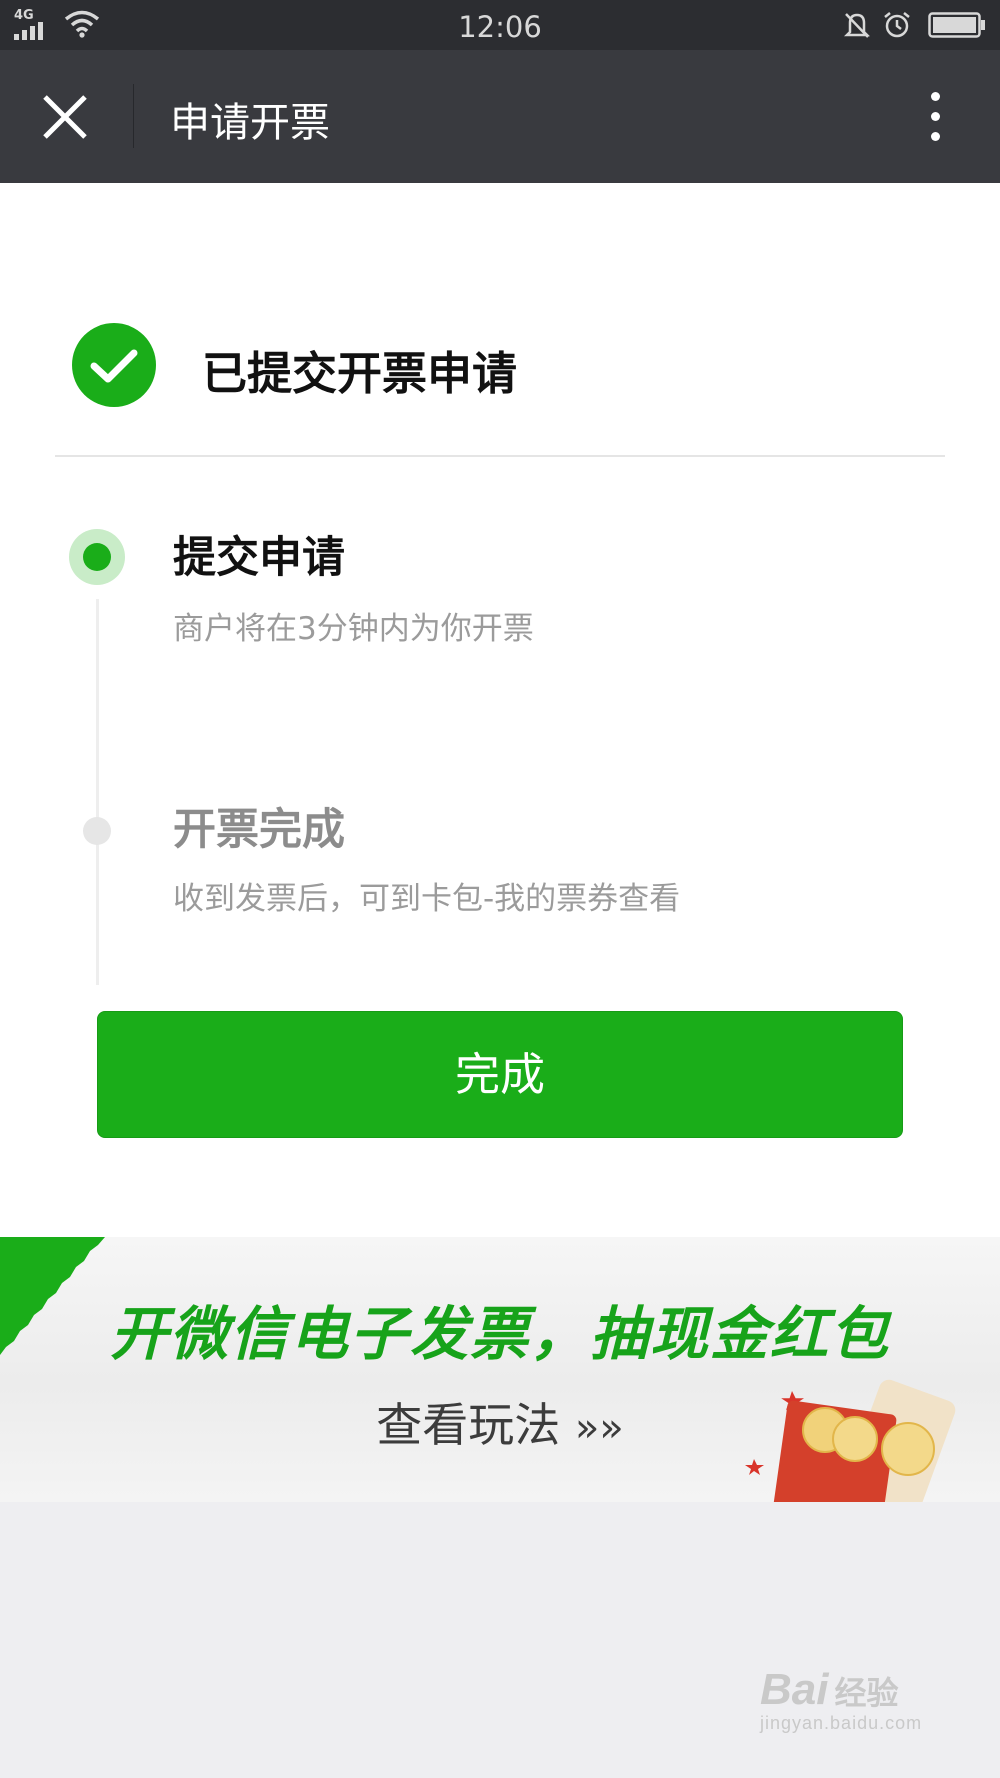 This screenshot has height=1778, width=1000. I want to click on baidu-jingyan-watermark: Bai 经验 jingyan.baidu.com, so click(841, 1699).